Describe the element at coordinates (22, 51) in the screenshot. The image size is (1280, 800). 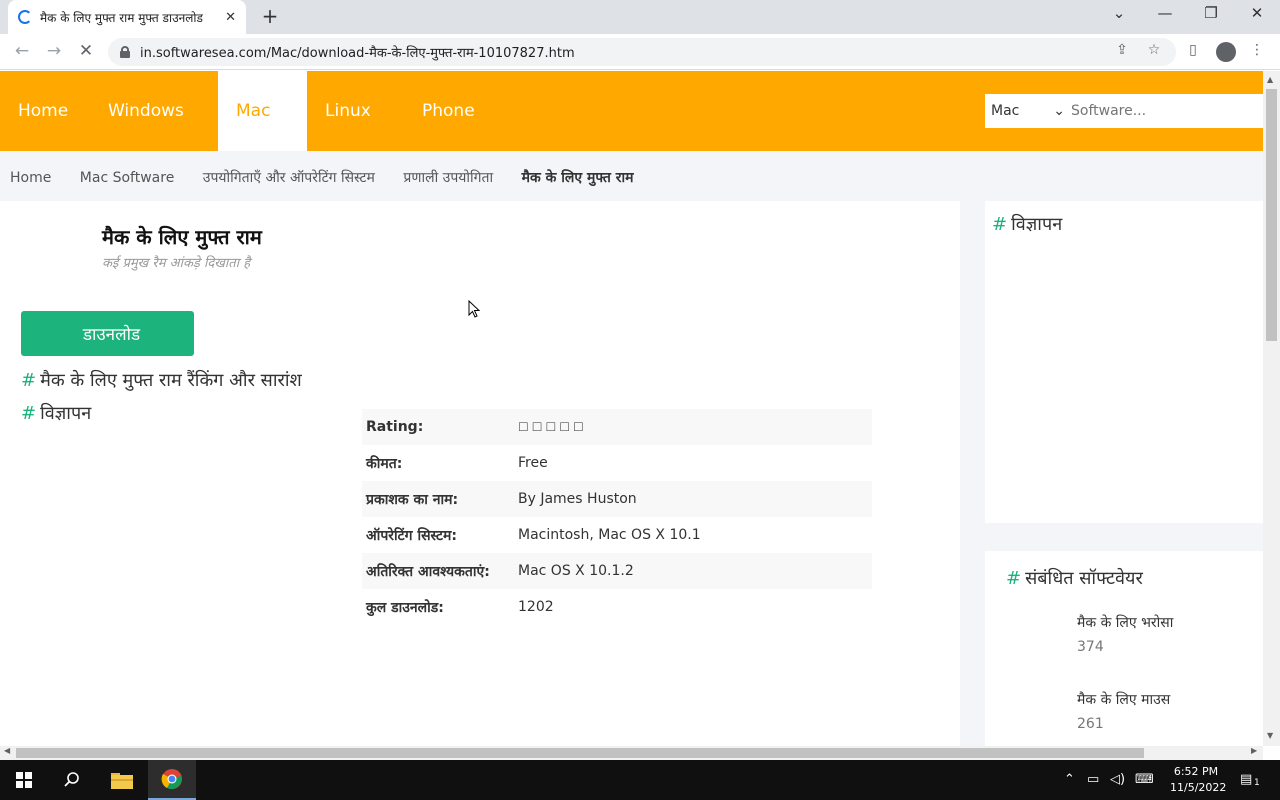
I see `back-icon: ←` at that location.